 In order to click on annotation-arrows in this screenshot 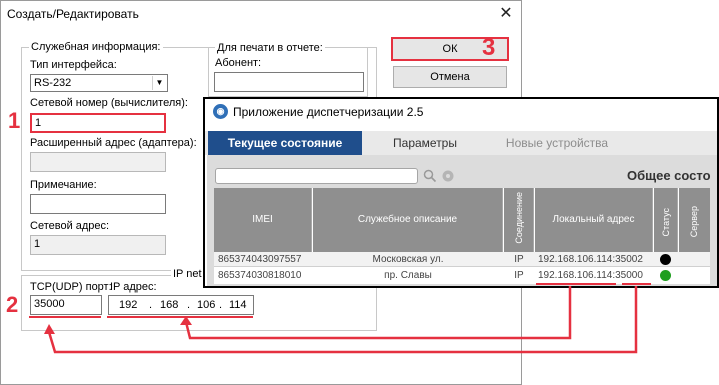, I will do `click(341, 320)`.